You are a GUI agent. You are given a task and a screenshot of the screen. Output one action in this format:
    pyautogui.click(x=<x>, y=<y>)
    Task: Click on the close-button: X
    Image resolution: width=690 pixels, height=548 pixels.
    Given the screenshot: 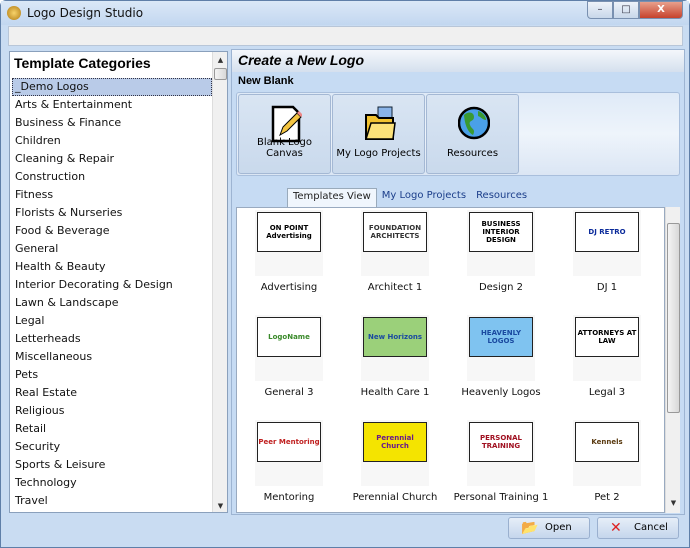 What is the action you would take?
    pyautogui.click(x=661, y=10)
    